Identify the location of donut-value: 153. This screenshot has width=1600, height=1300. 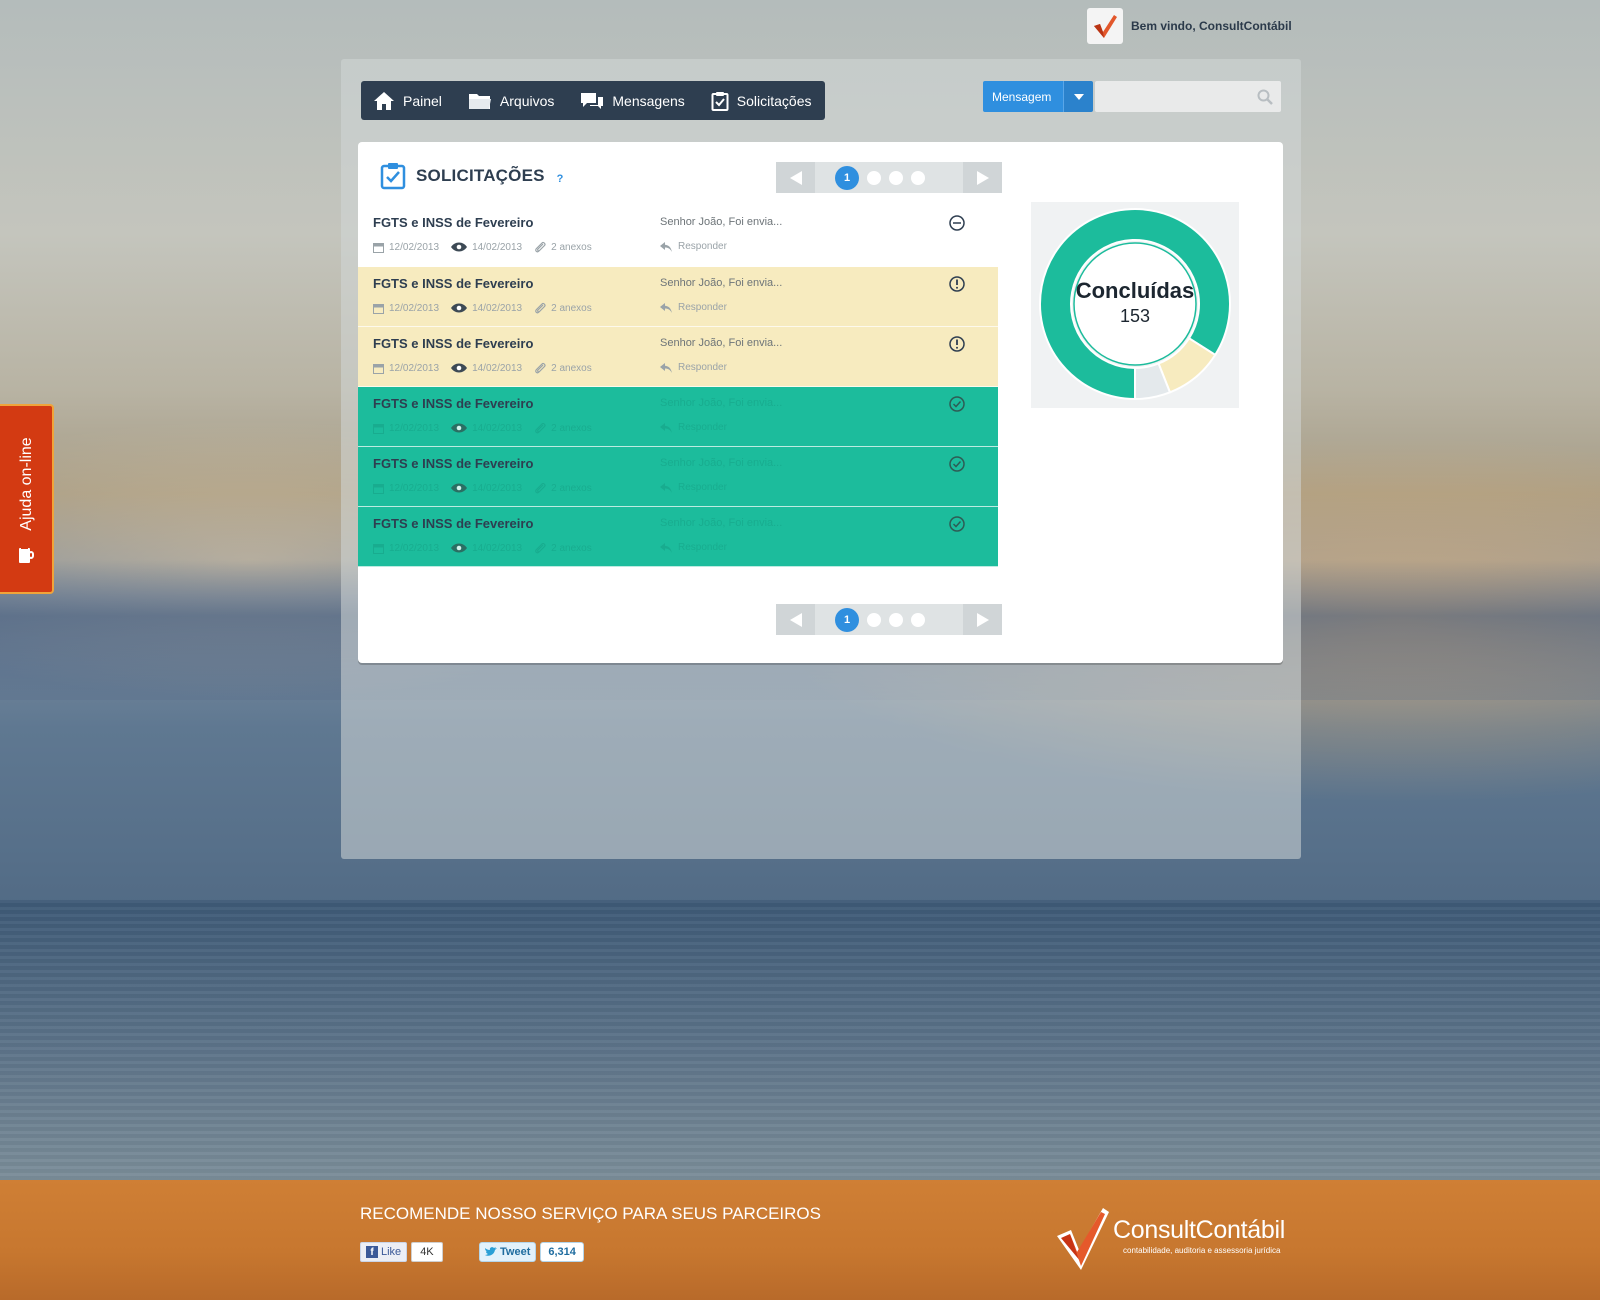
(1135, 316).